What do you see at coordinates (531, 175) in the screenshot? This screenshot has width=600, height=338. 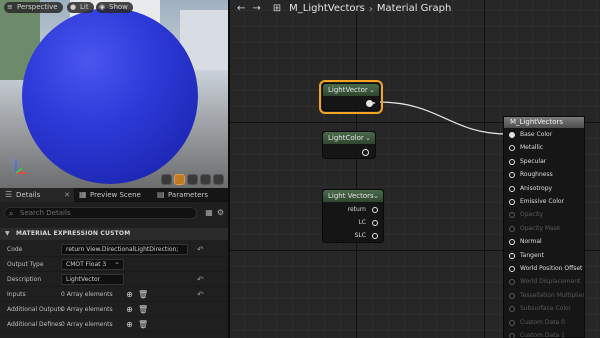 I see `material-input-row: Roughness` at bounding box center [531, 175].